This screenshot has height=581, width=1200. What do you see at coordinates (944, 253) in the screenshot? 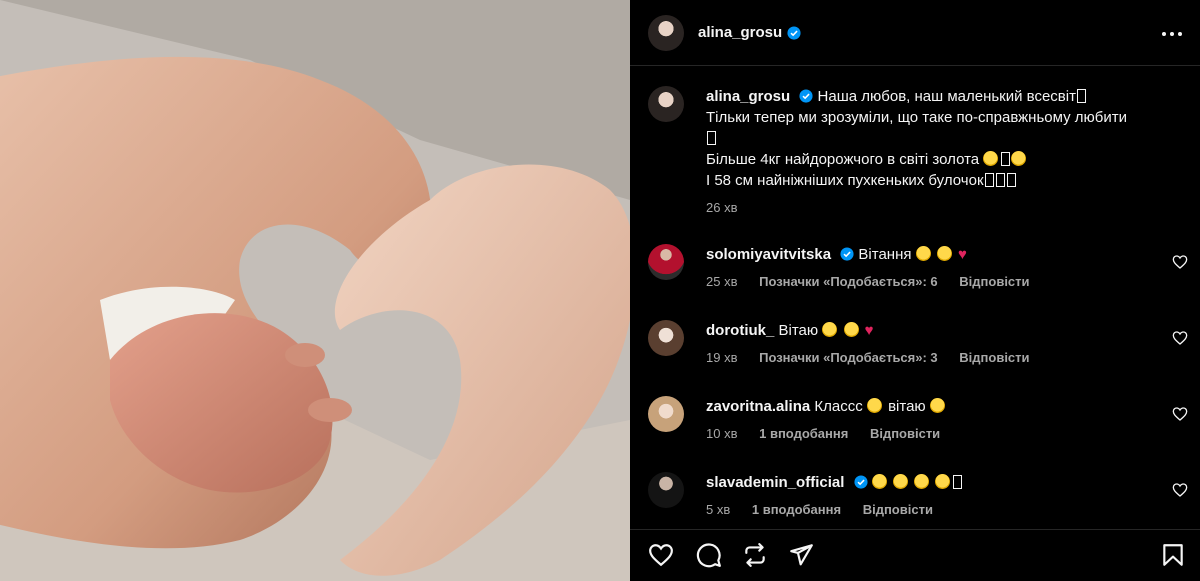
I see `raised-hands-emoji-icon` at bounding box center [944, 253].